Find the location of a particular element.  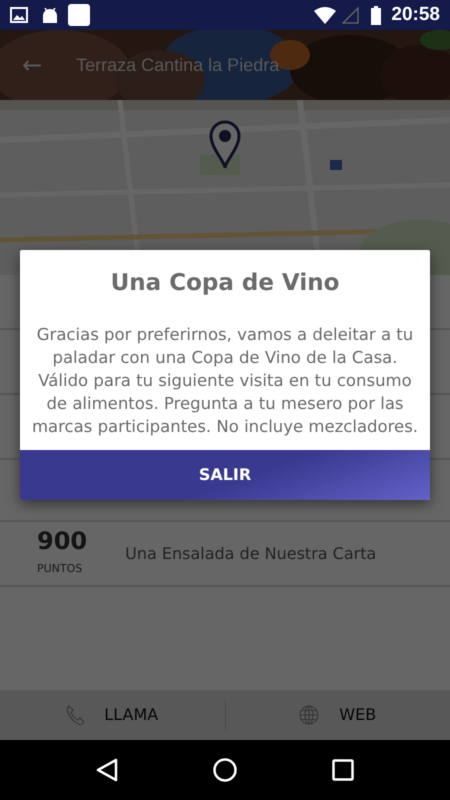

home-icon is located at coordinates (224, 770).